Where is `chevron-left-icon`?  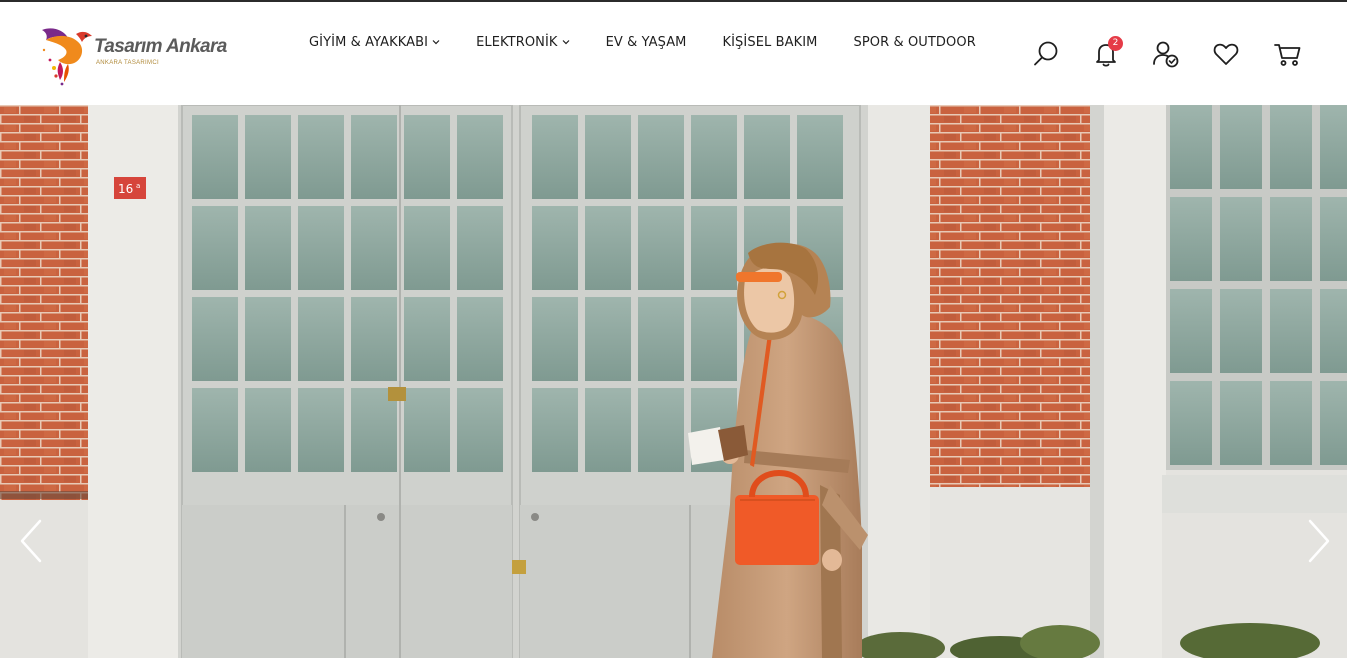 chevron-left-icon is located at coordinates (31, 541).